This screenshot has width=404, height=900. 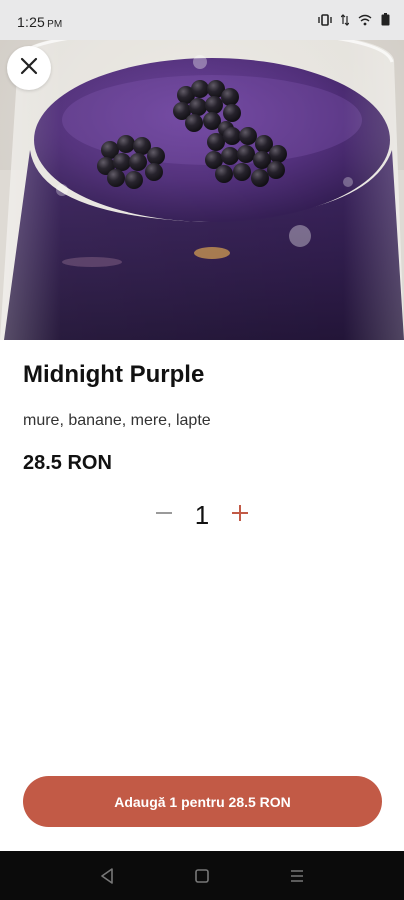 I want to click on quantity-value: 1, so click(x=202, y=514).